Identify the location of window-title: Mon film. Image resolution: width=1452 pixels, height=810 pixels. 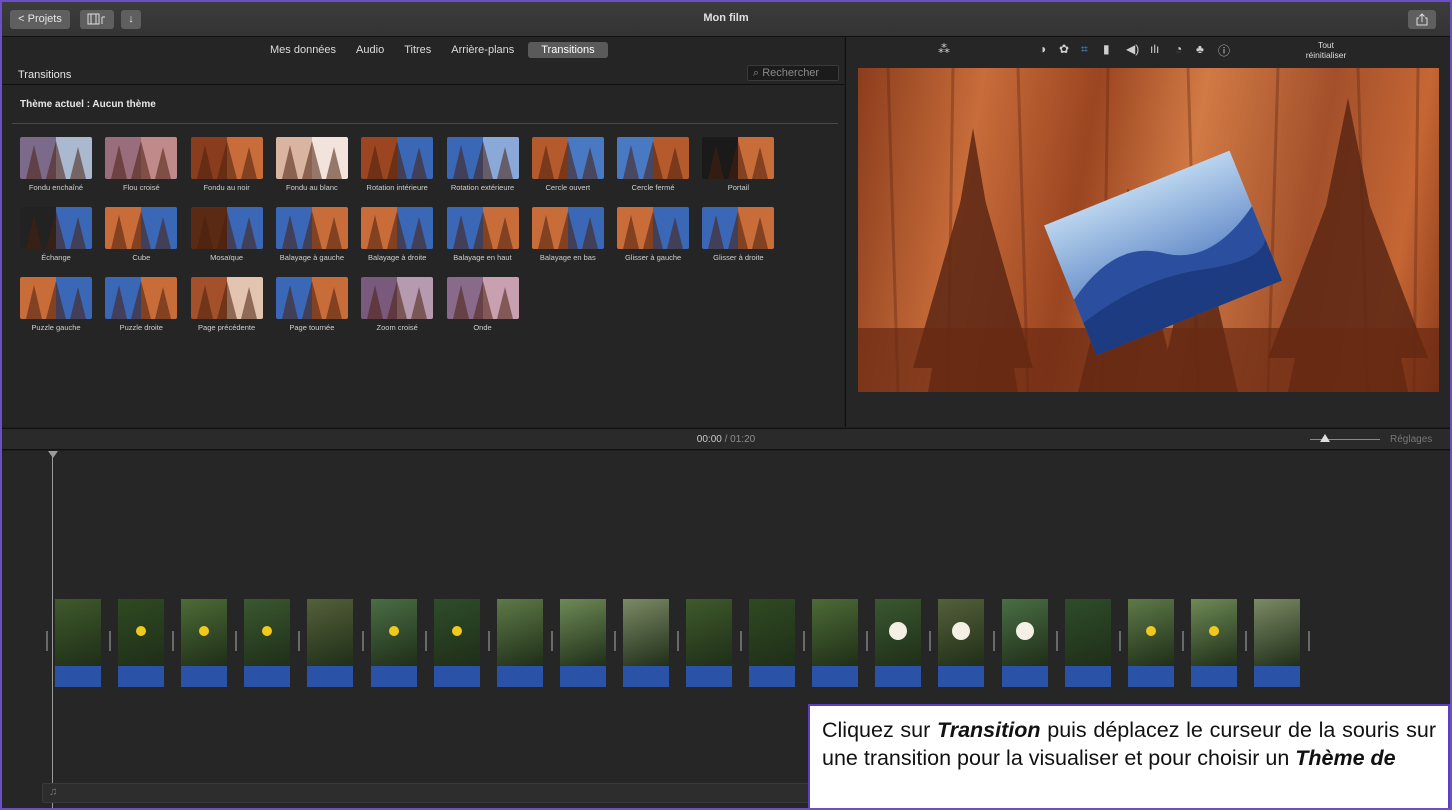
(726, 18).